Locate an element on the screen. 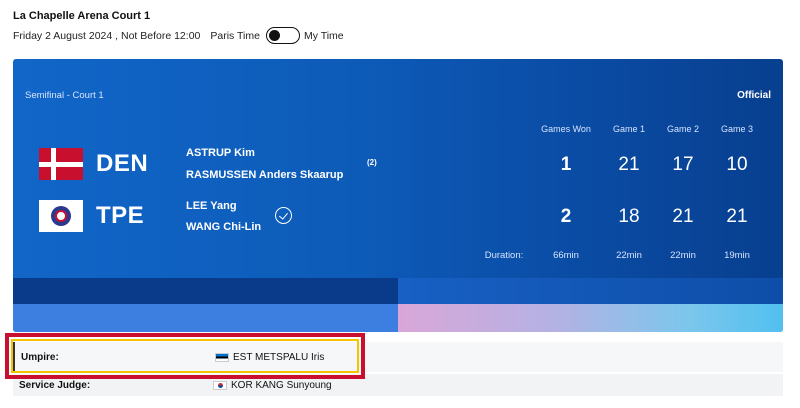 The width and height of the screenshot is (800, 408). team2-game1: 18 is located at coordinates (629, 216).